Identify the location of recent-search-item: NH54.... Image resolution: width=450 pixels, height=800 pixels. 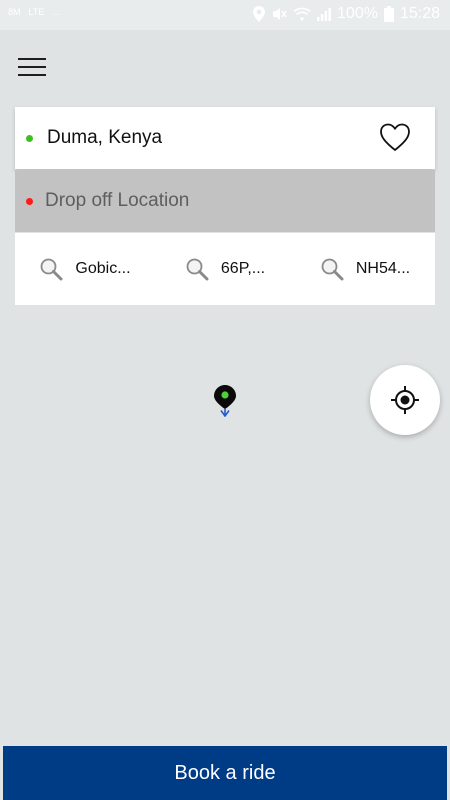
(365, 269).